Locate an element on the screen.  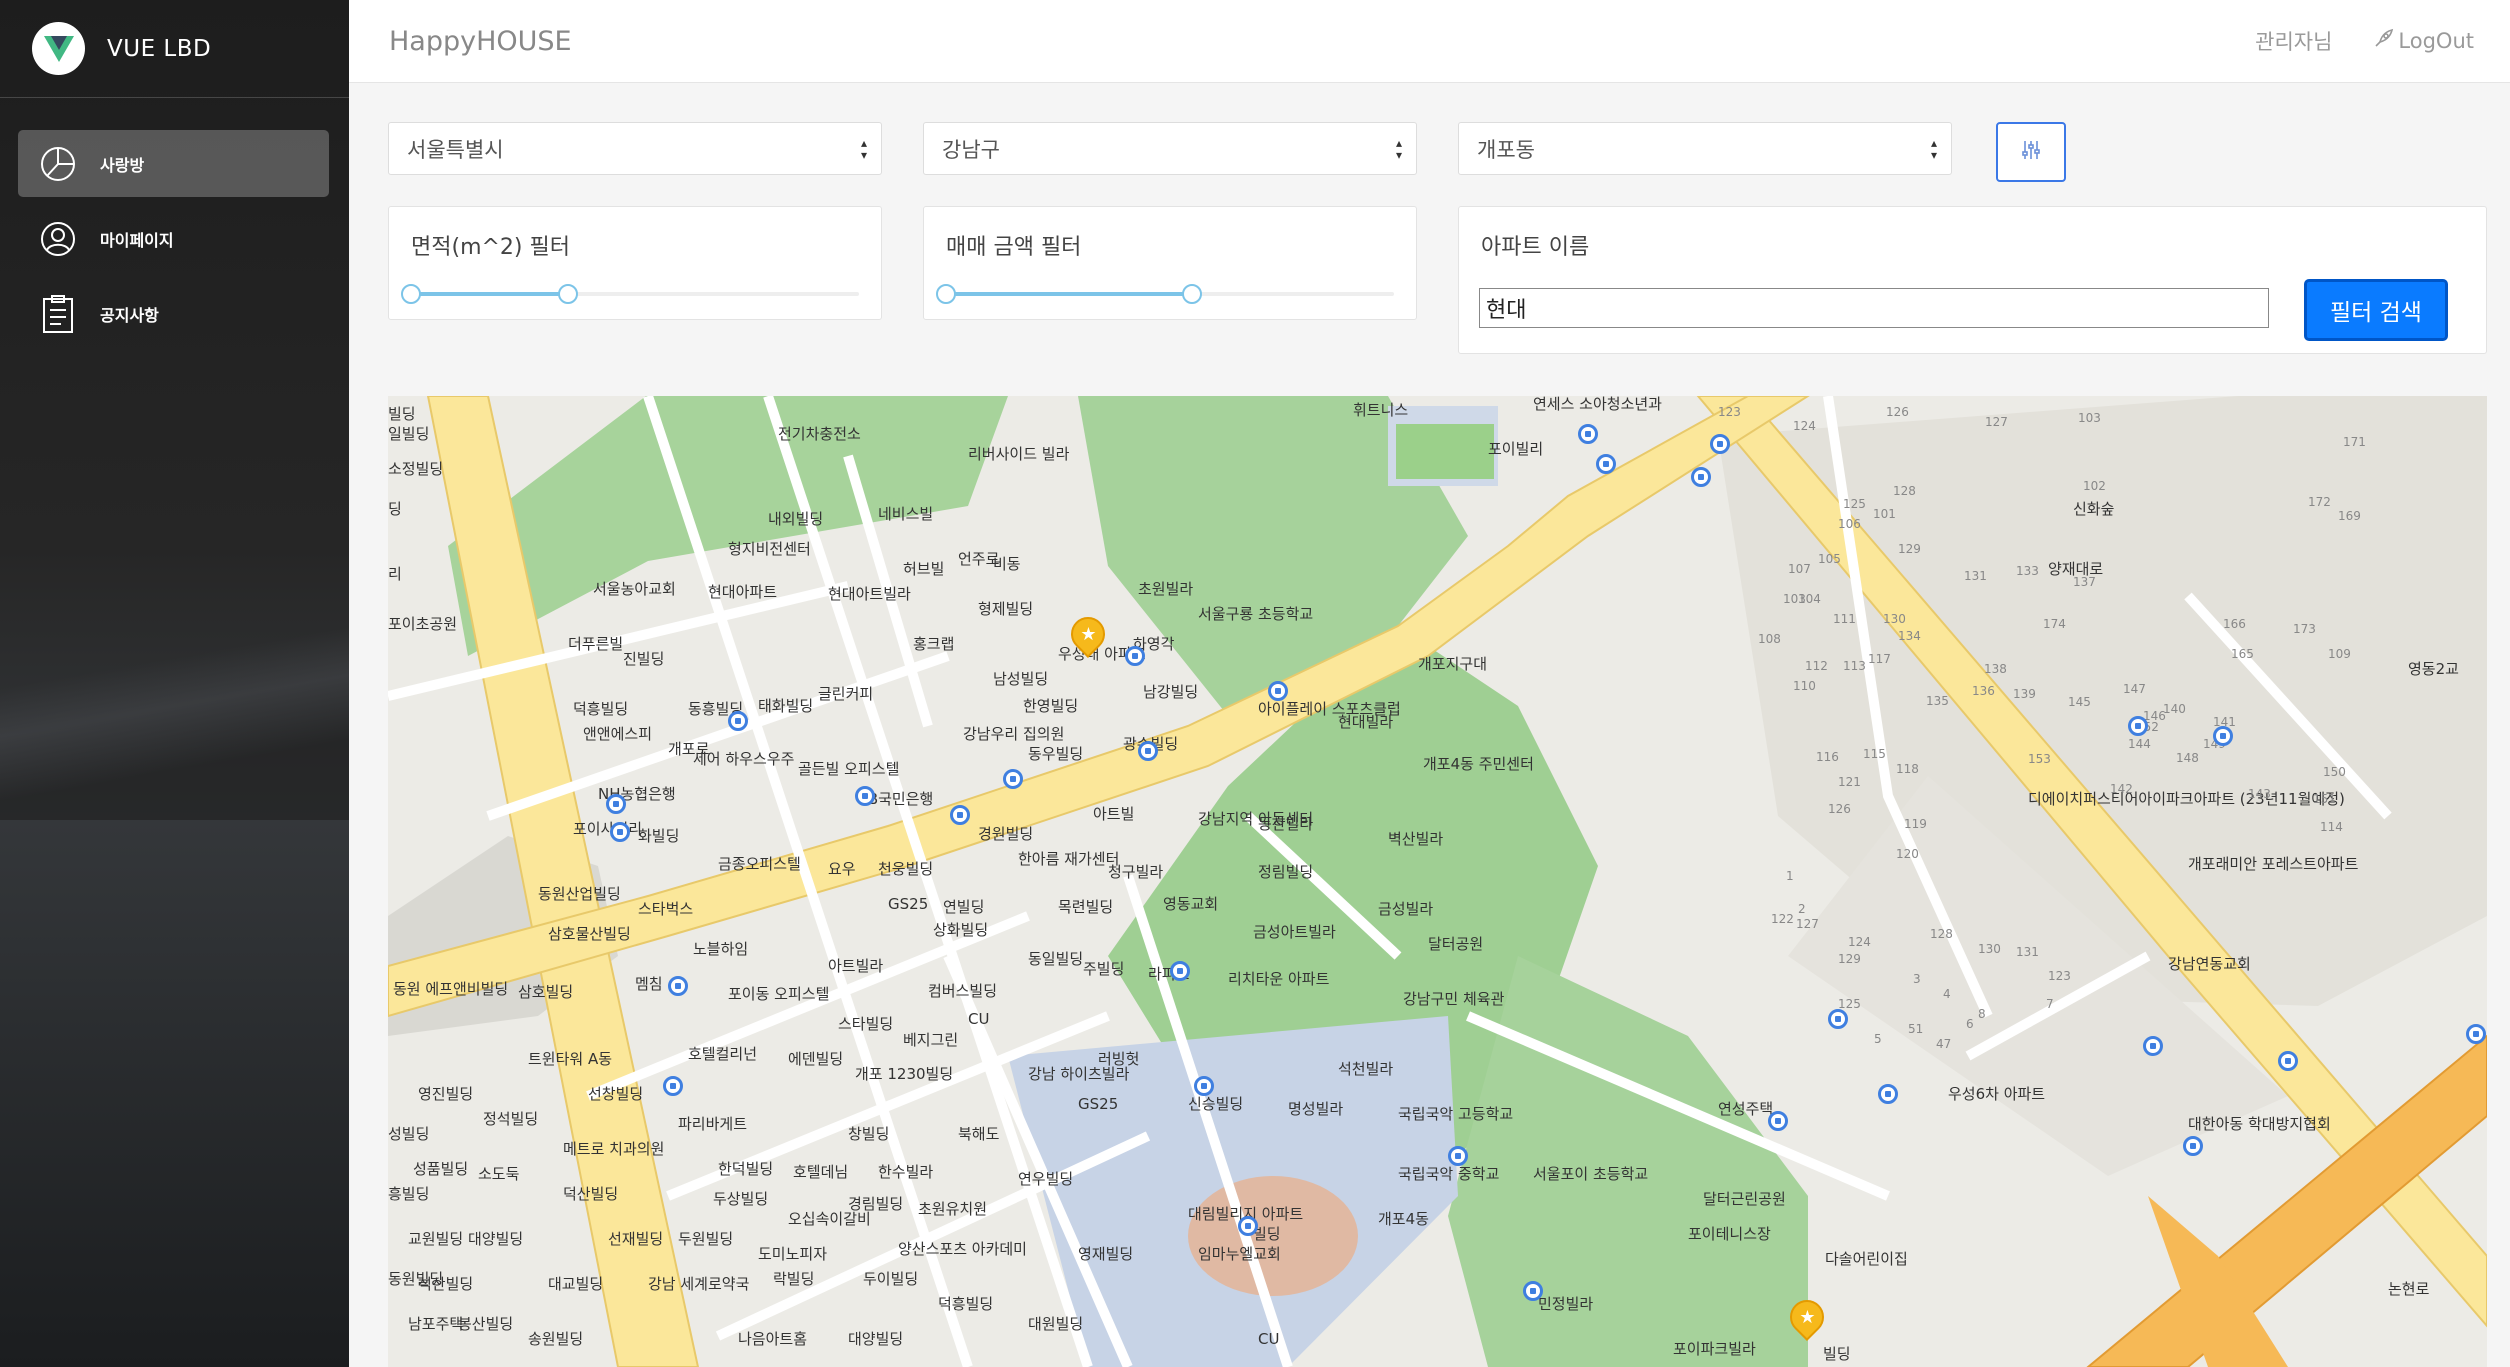
map-label: 개포로 is located at coordinates (688, 749).